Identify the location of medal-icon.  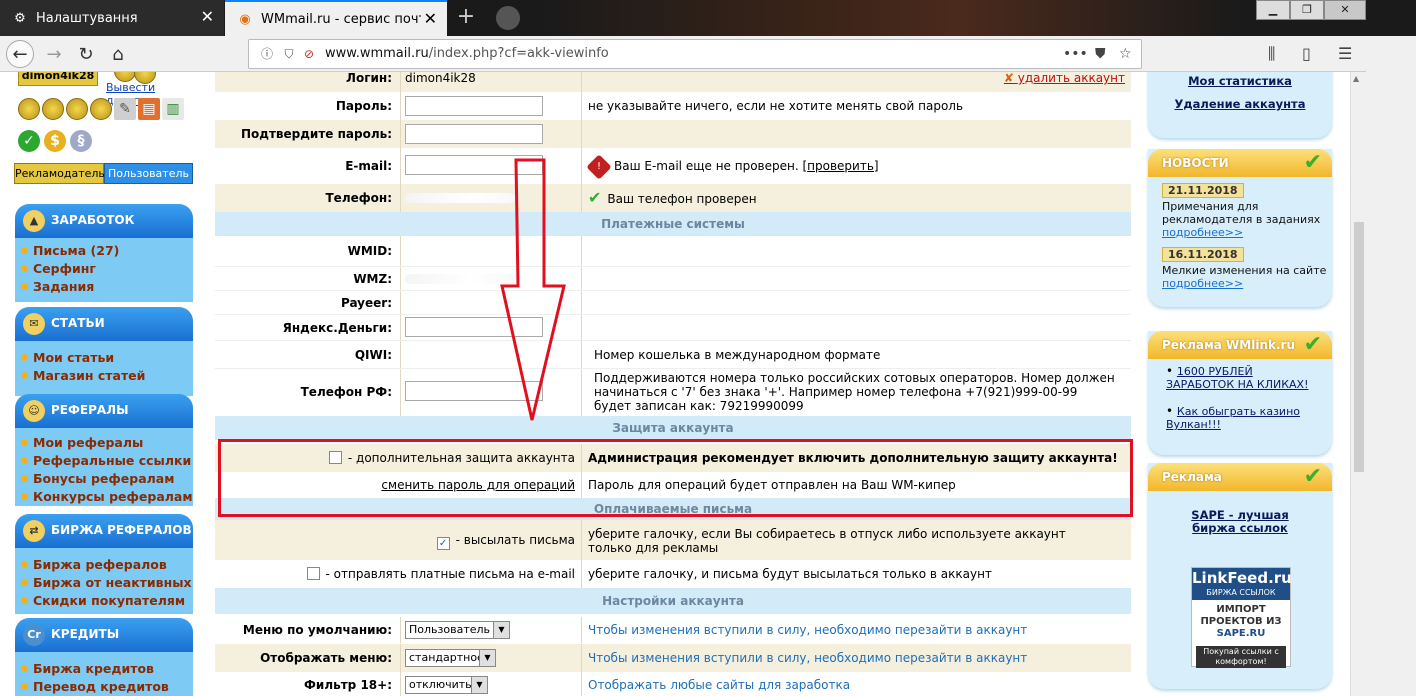
(77, 109).